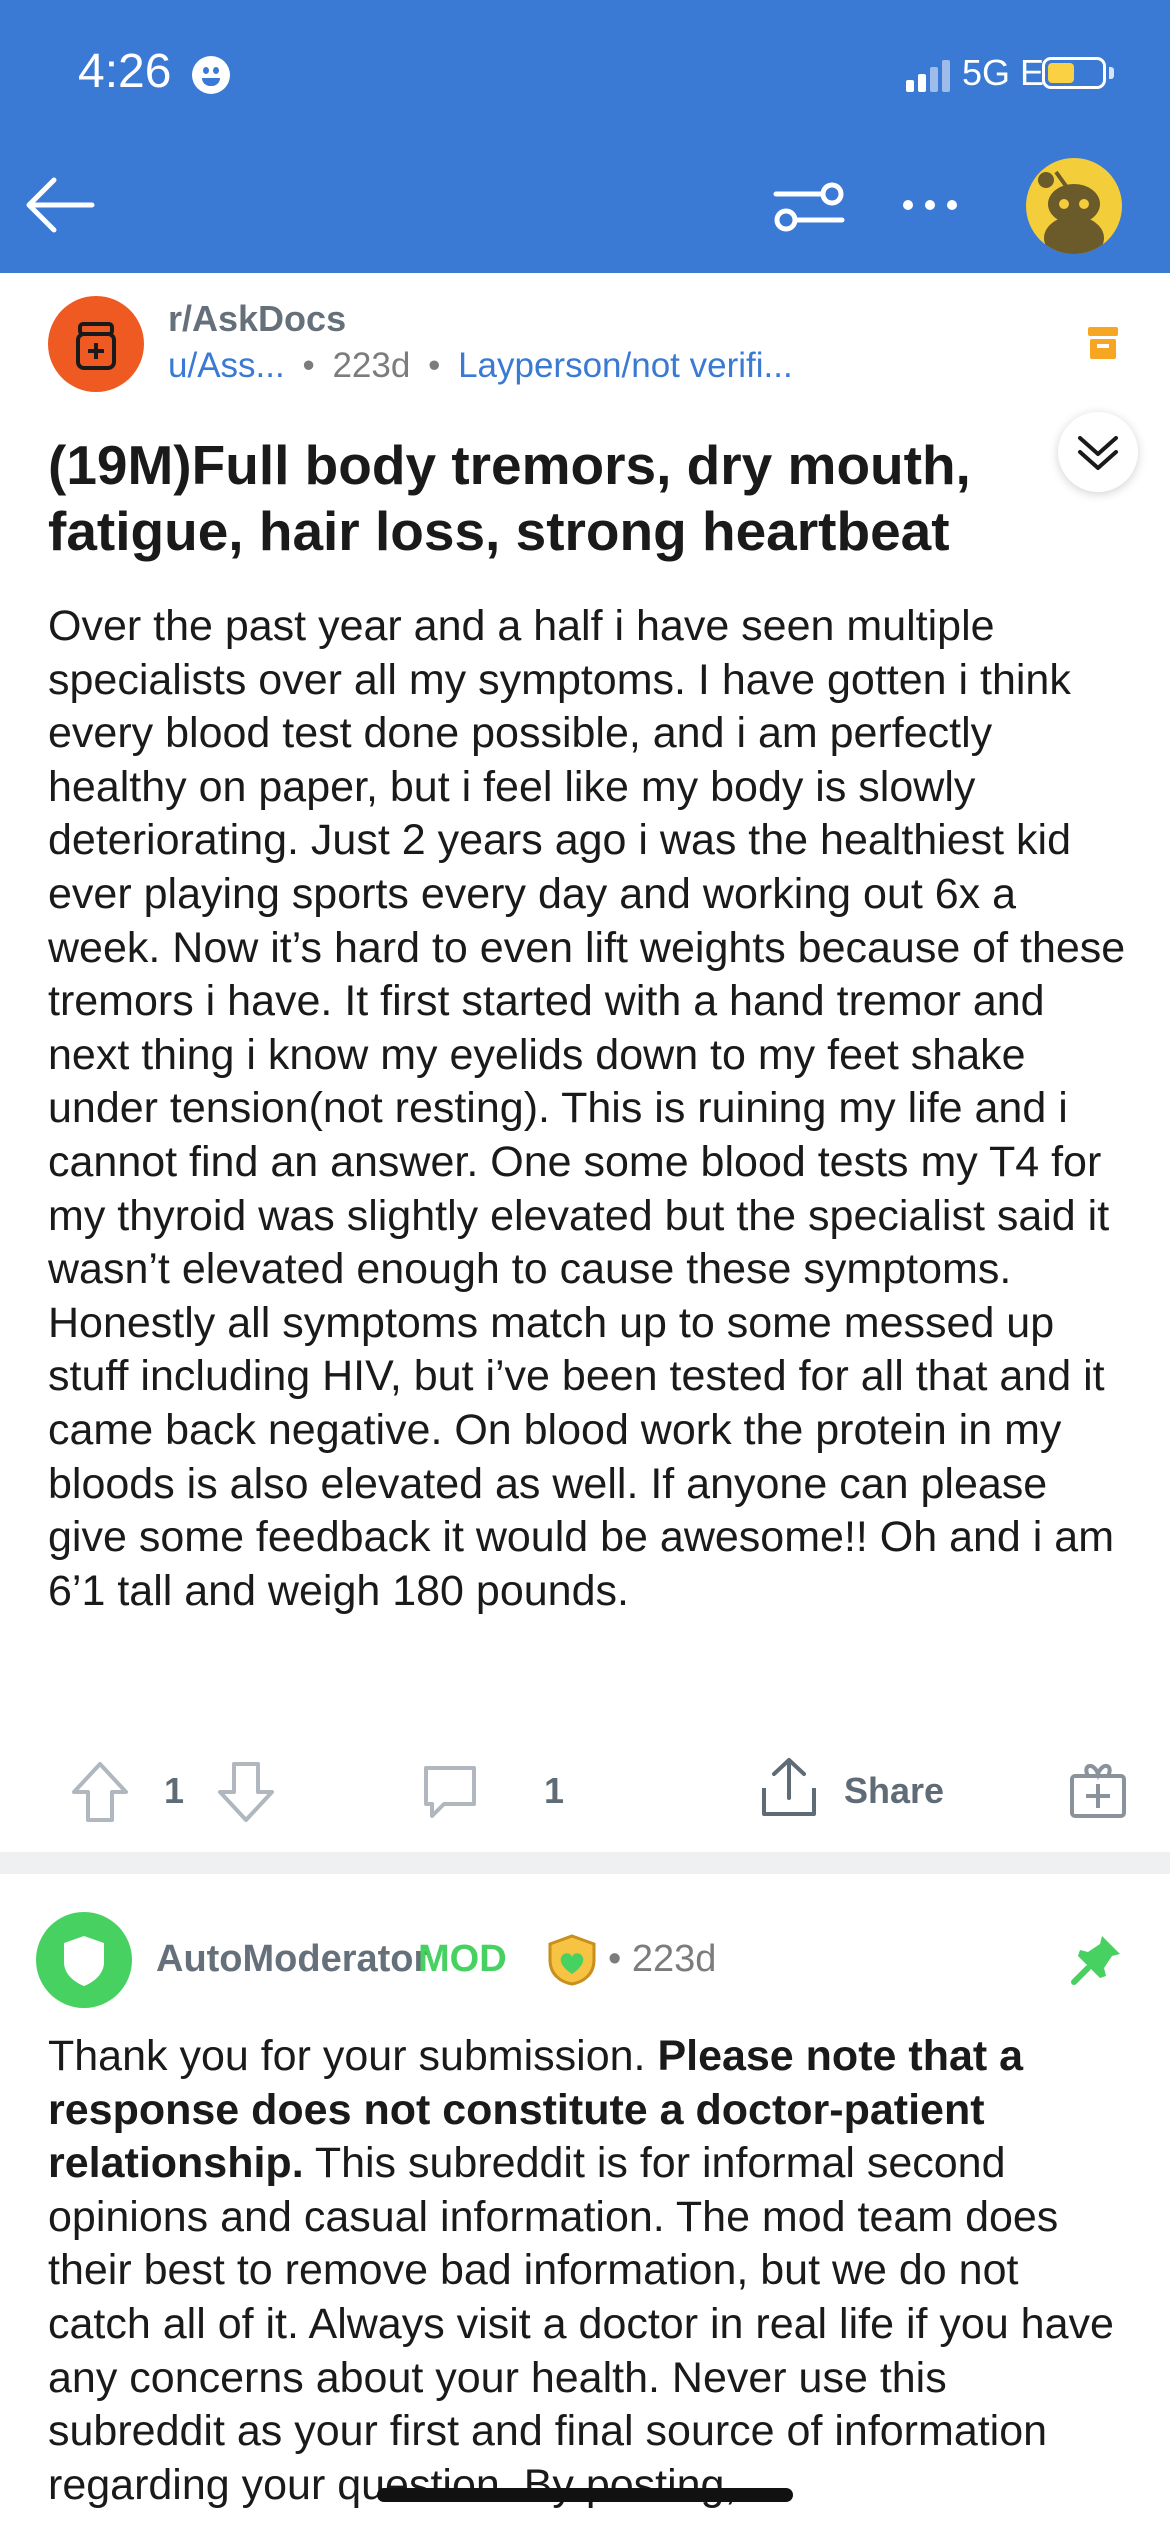 This screenshot has height=2532, width=1170. What do you see at coordinates (554, 1790) in the screenshot?
I see `comment-count: 1` at bounding box center [554, 1790].